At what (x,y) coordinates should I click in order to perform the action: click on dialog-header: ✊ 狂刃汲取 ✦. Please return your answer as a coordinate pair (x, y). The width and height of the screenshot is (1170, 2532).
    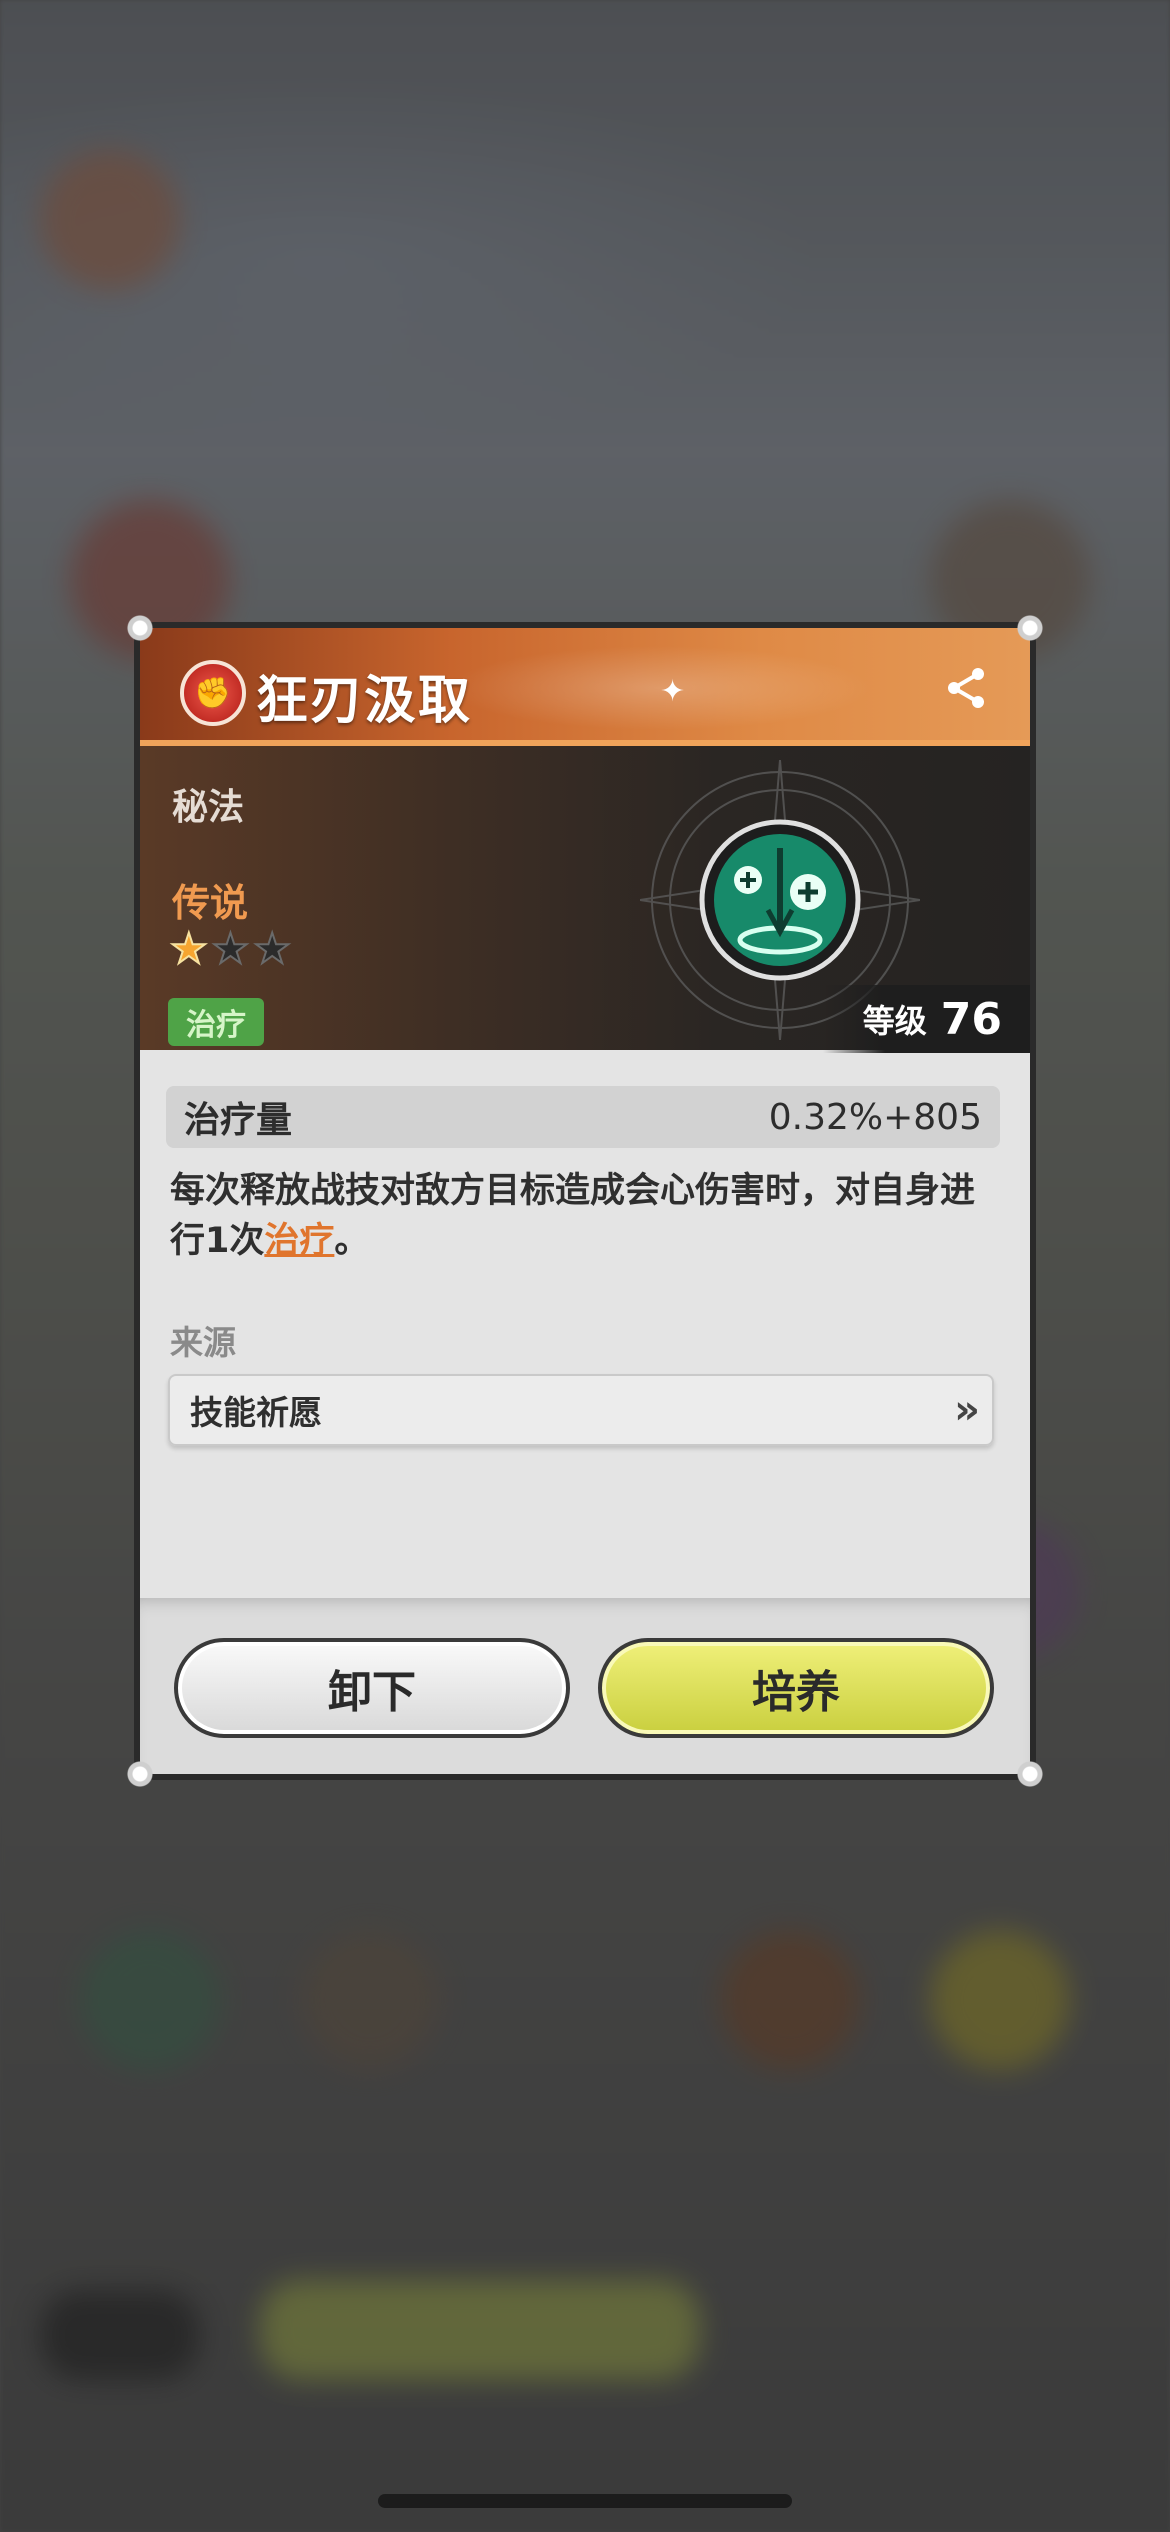
    Looking at the image, I should click on (585, 684).